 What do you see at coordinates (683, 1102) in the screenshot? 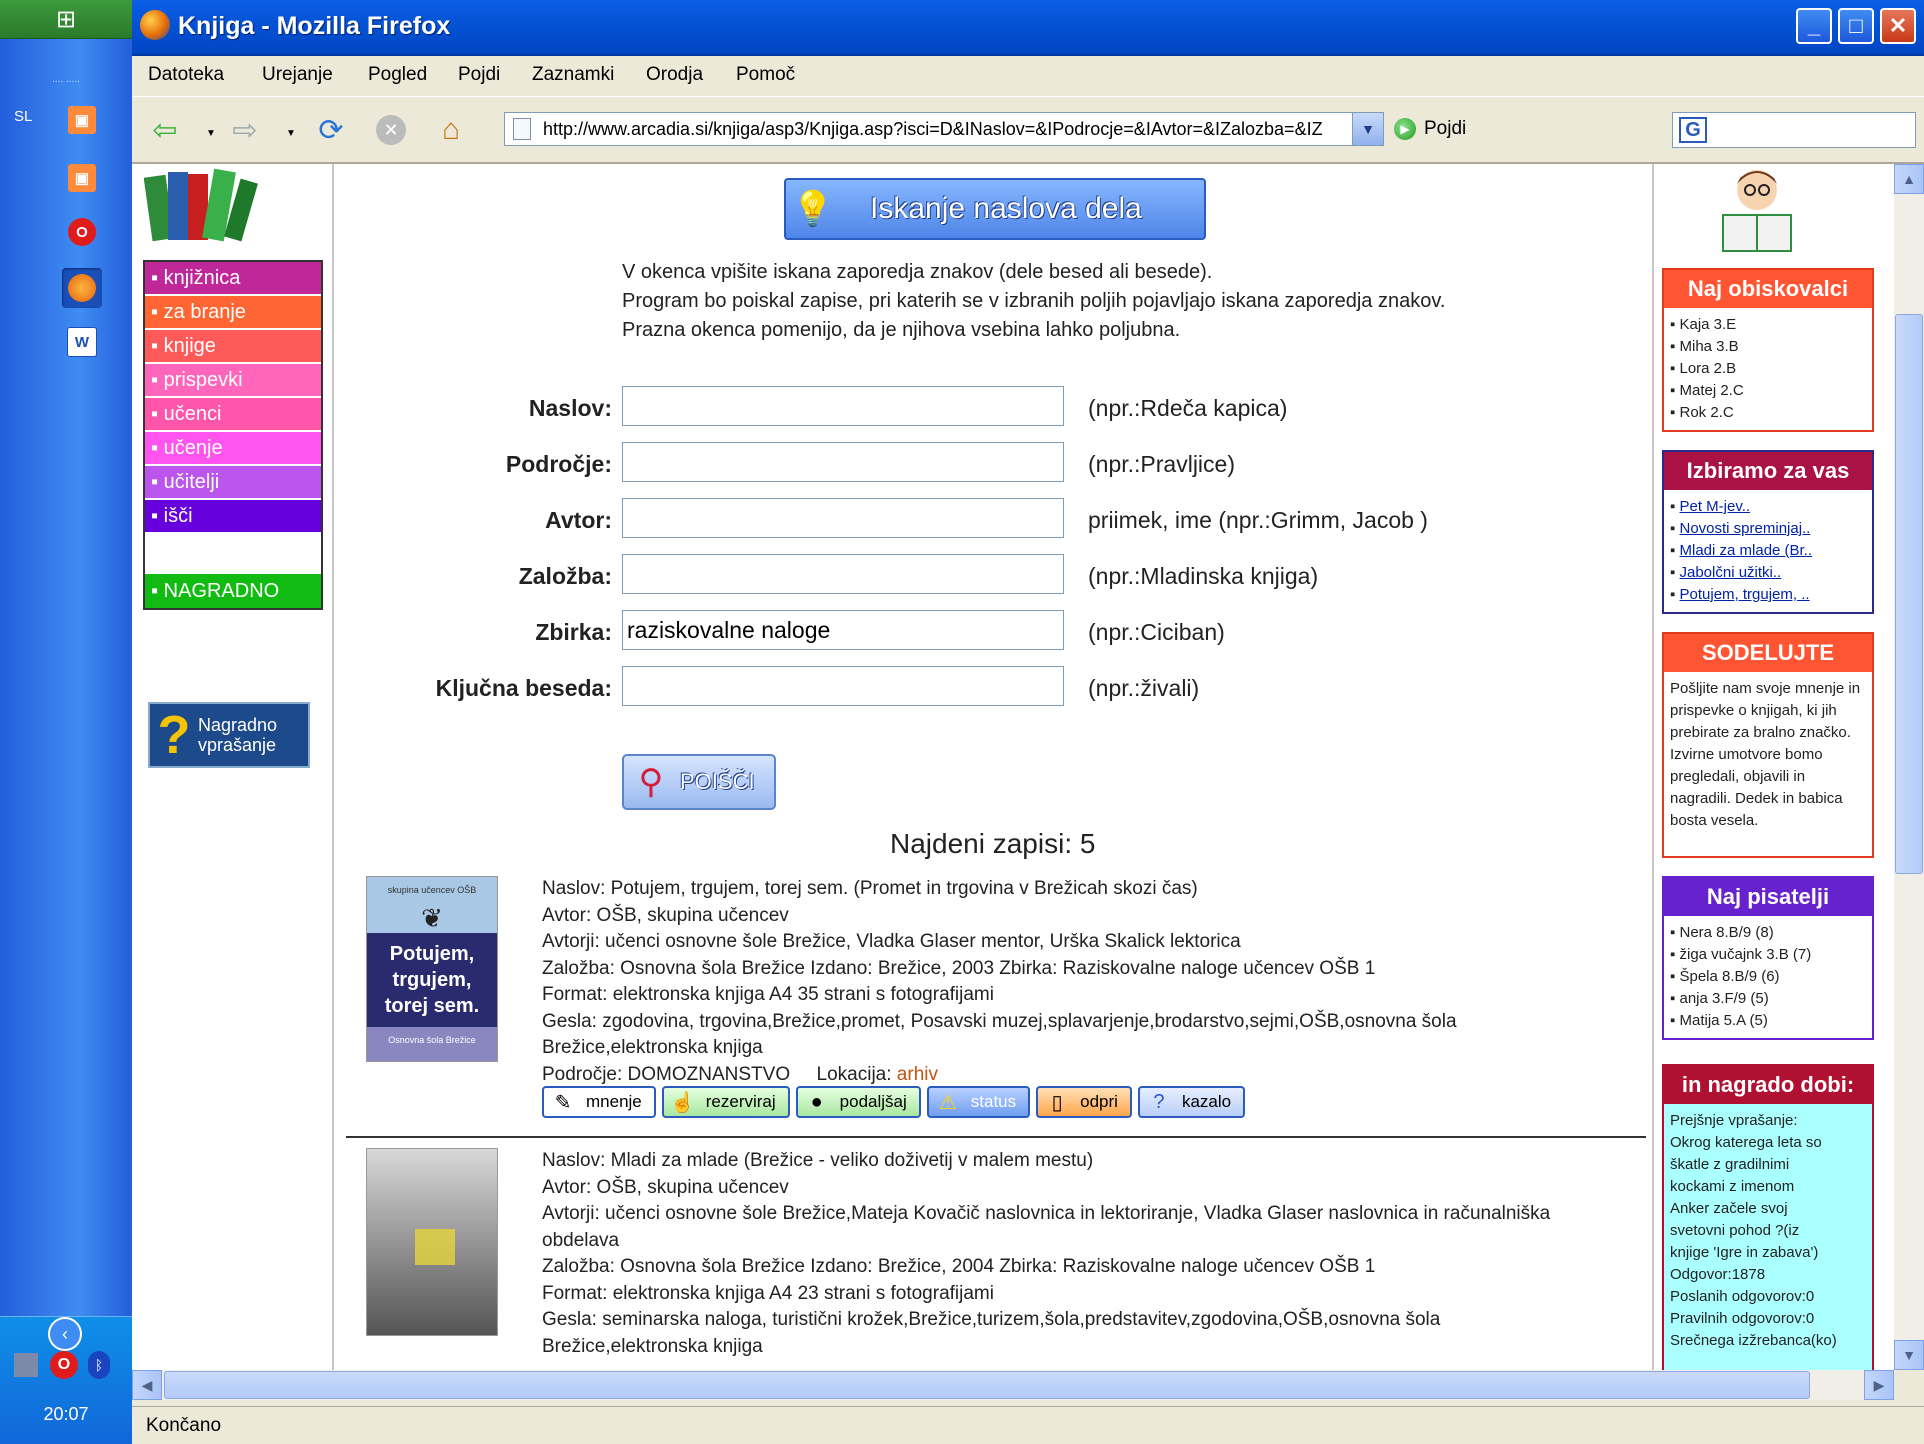
I see `hand-icon: ☝` at bounding box center [683, 1102].